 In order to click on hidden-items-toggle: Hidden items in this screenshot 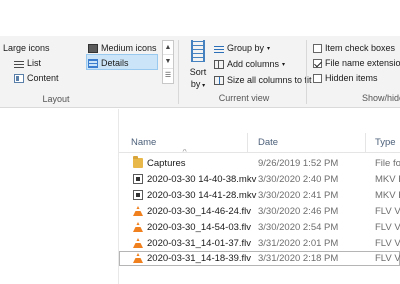, I will do `click(345, 78)`.